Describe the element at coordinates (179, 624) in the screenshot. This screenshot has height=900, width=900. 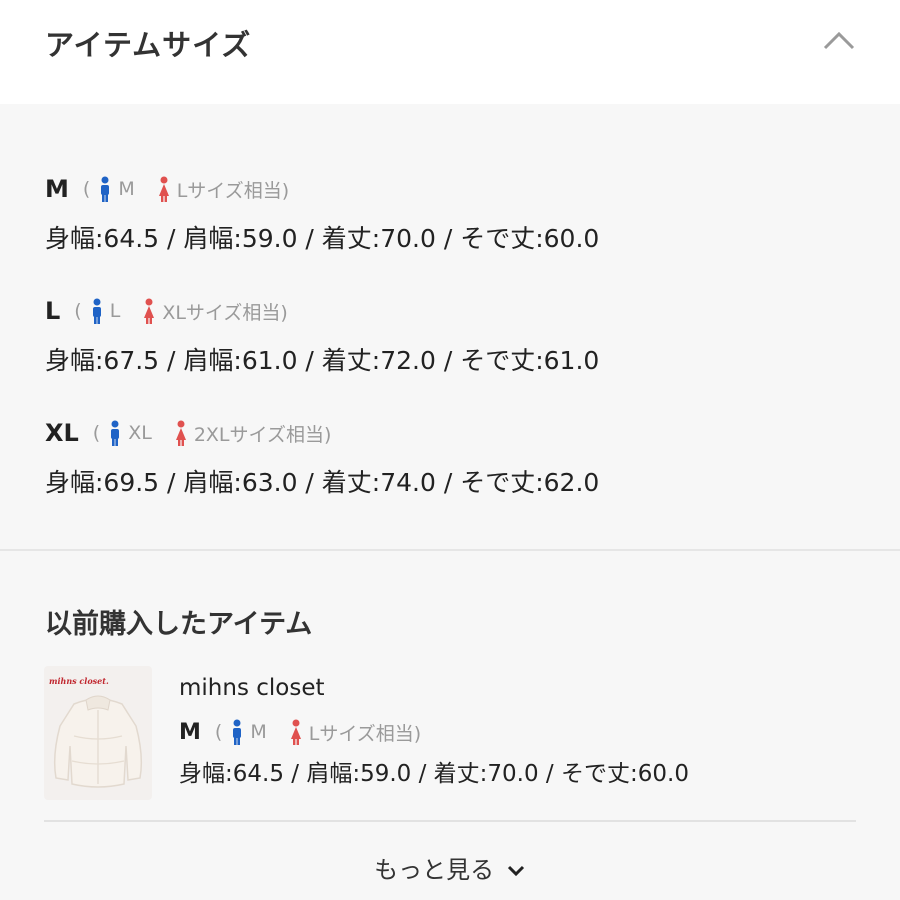
I see `previous-items-title: 以前購入したアイテム` at that location.